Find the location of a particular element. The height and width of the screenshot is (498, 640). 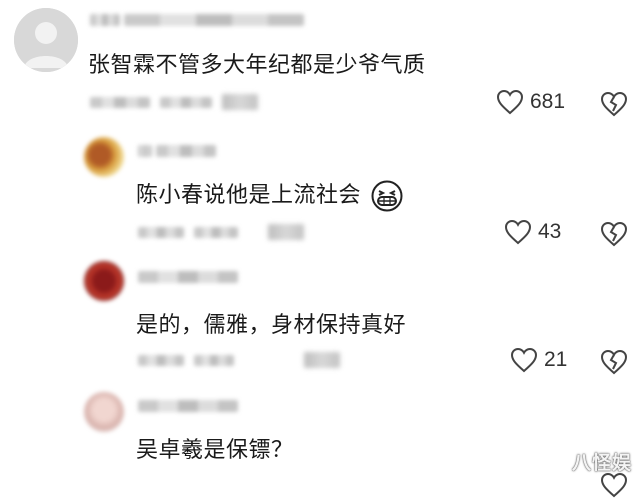

like-count: 43 is located at coordinates (550, 231).